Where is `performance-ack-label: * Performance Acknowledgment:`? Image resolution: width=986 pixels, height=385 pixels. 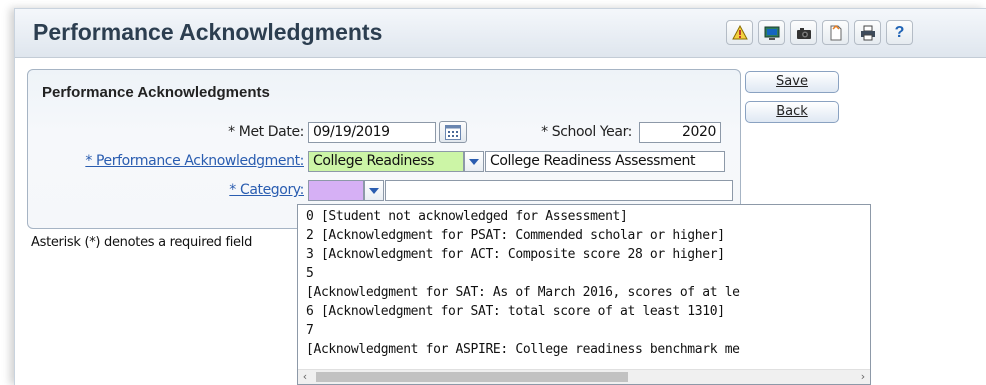
performance-ack-label: * Performance Acknowledgment: is located at coordinates (194, 161).